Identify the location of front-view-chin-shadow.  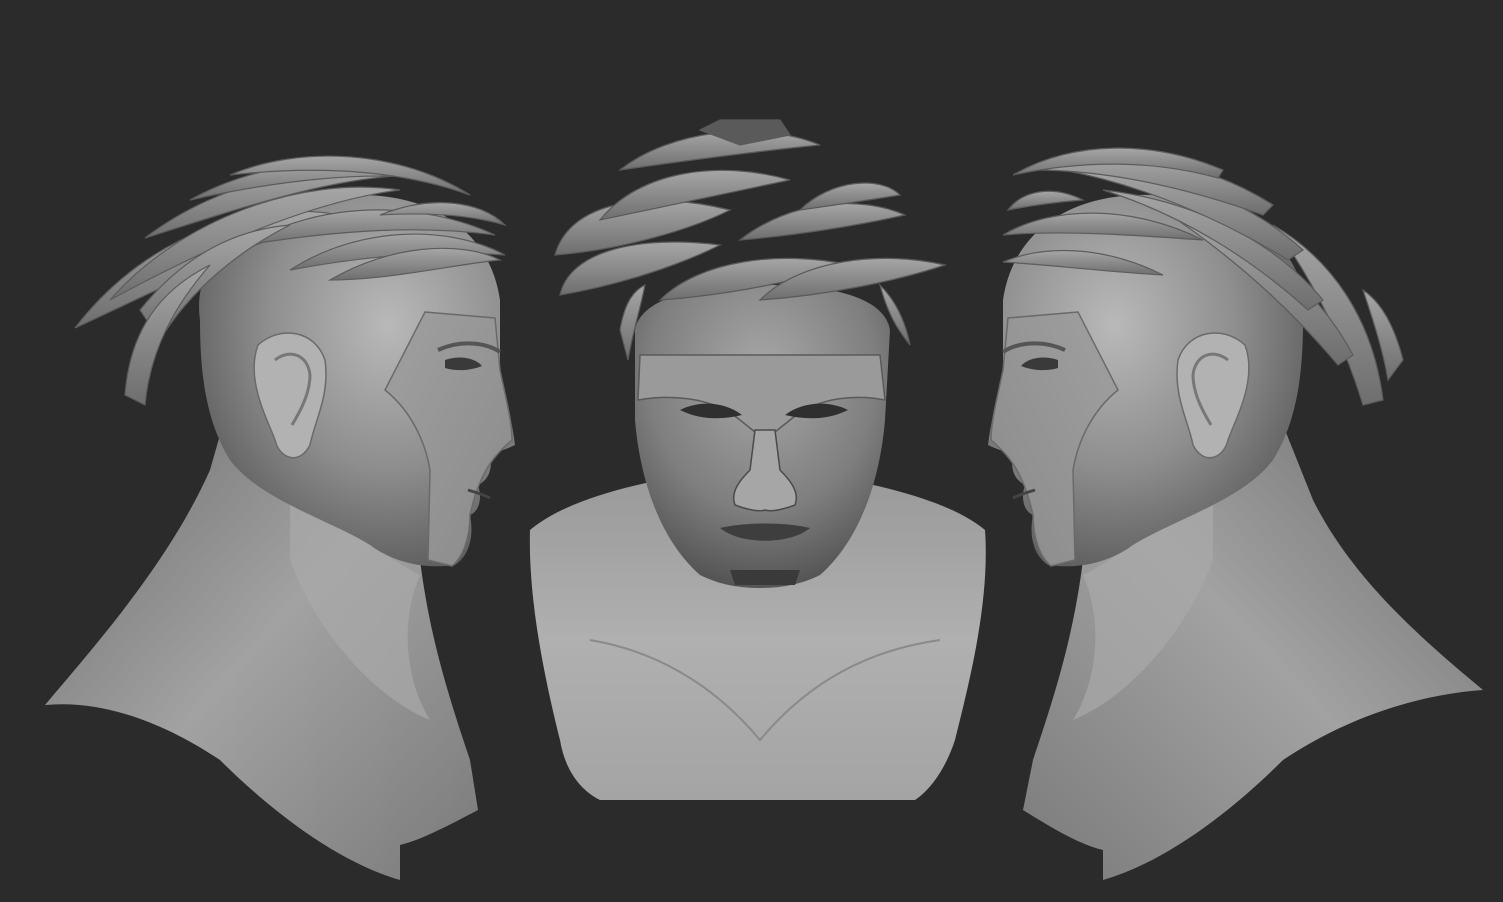
(765, 577).